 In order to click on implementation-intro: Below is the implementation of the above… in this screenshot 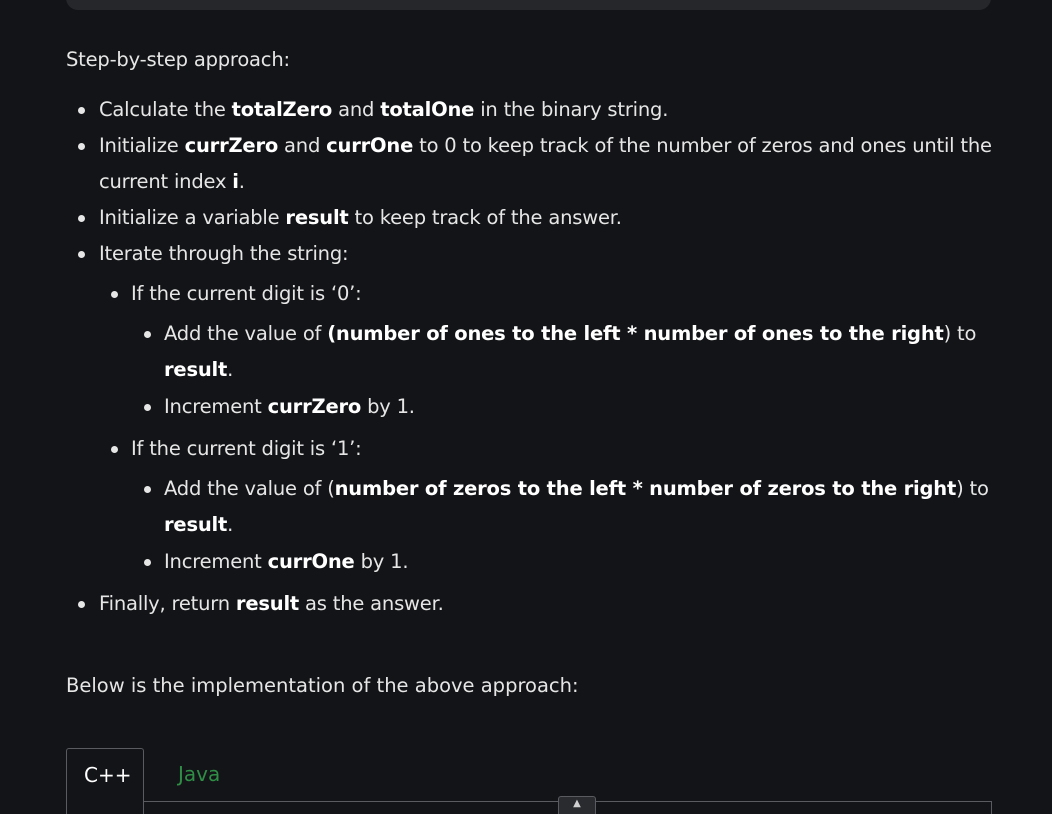, I will do `click(322, 685)`.